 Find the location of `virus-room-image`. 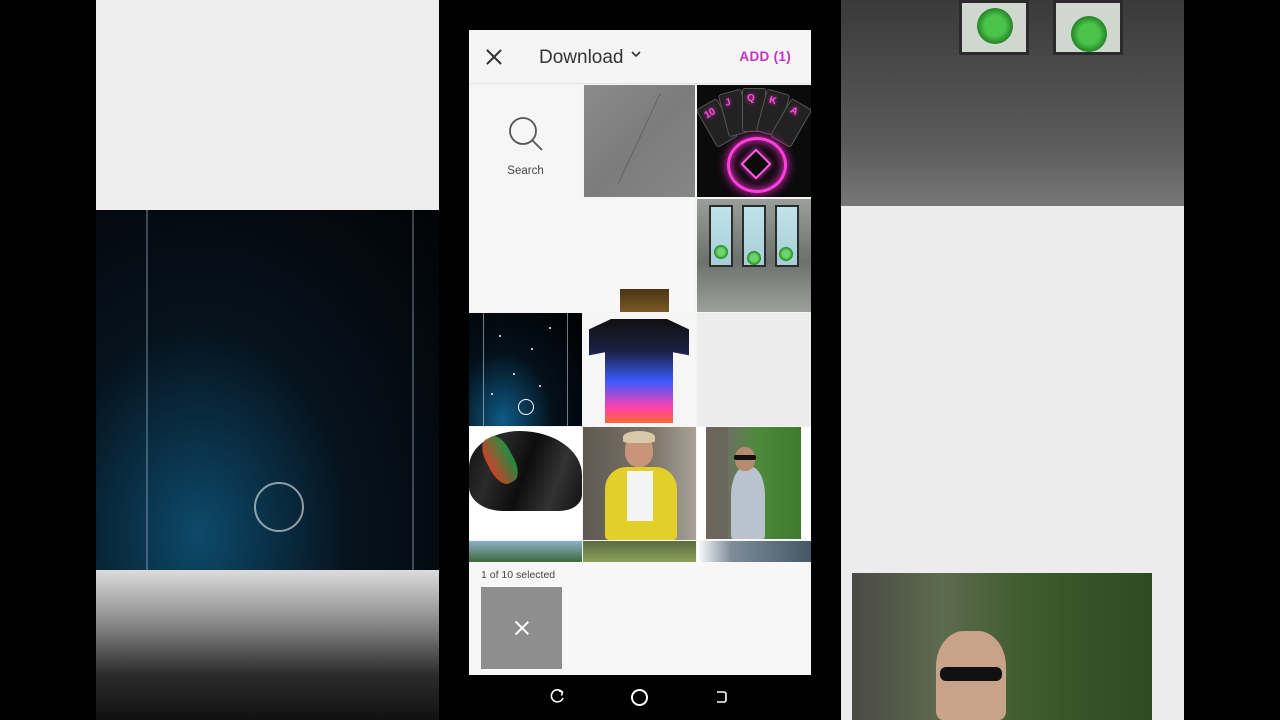

virus-room-image is located at coordinates (754, 255).